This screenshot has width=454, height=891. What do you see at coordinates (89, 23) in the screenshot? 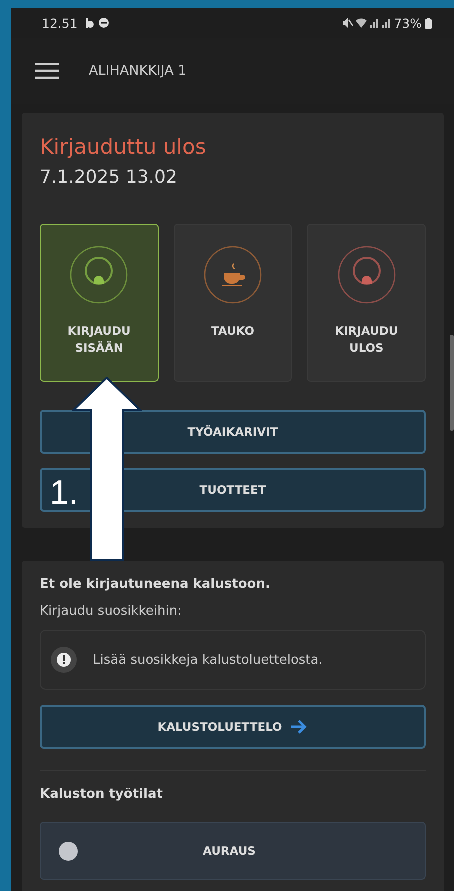
I see `app-notification-icon` at bounding box center [89, 23].